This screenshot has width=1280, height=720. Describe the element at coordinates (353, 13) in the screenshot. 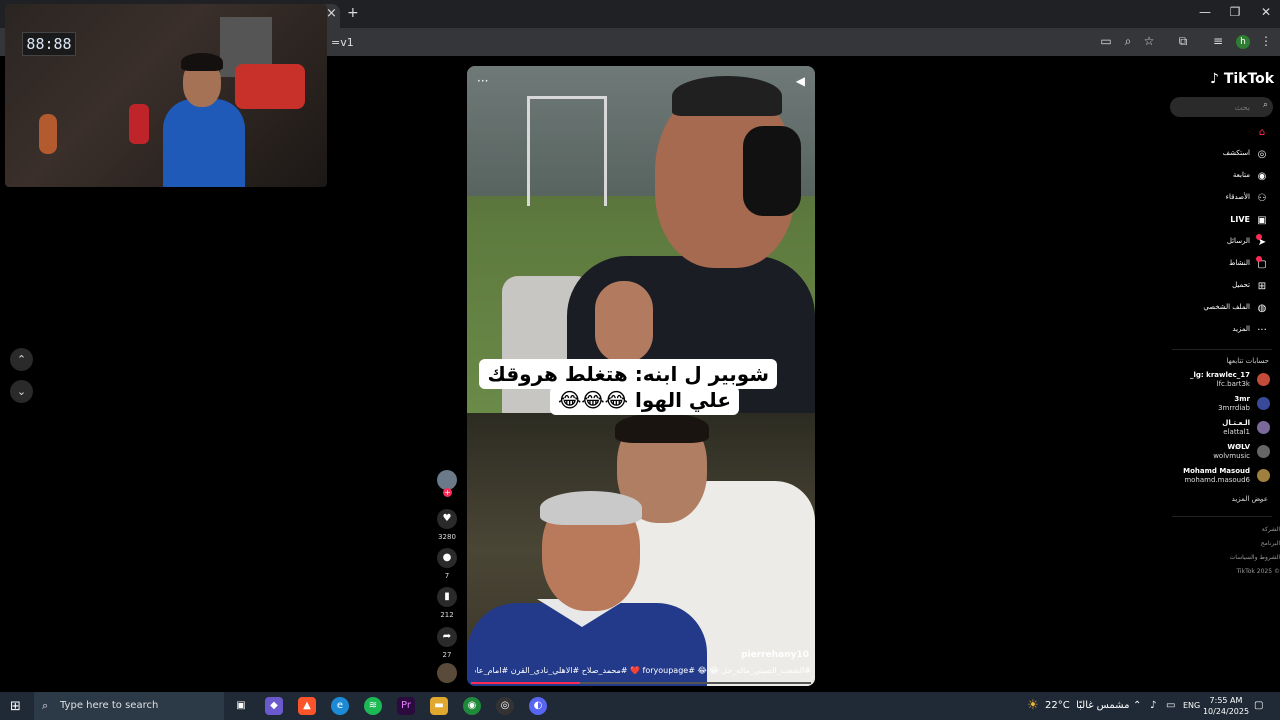

I see `new-tab-button: +` at that location.